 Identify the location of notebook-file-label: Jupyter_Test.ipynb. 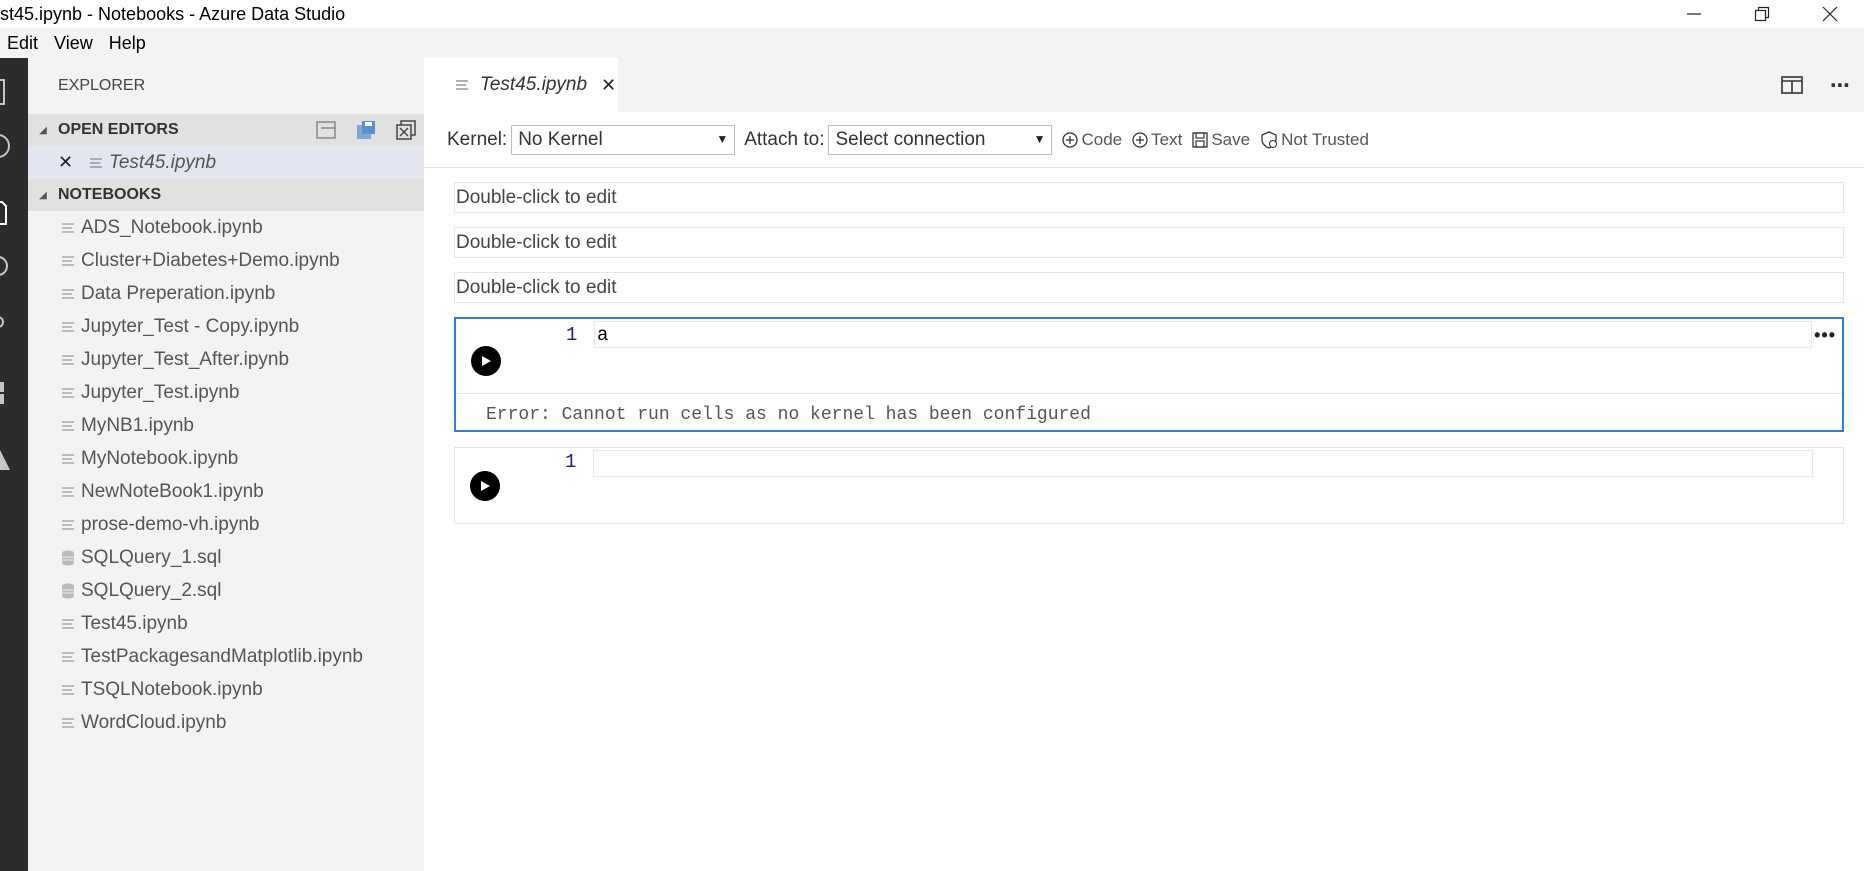
(160, 392).